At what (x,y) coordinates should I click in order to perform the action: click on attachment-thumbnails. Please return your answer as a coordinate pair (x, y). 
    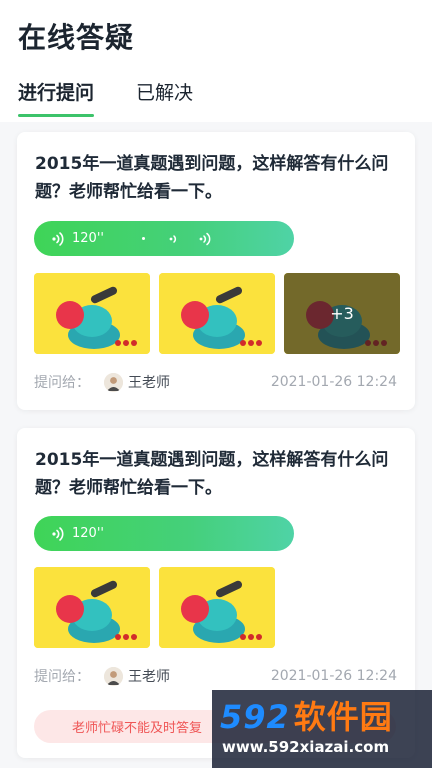
    Looking at the image, I should click on (159, 607).